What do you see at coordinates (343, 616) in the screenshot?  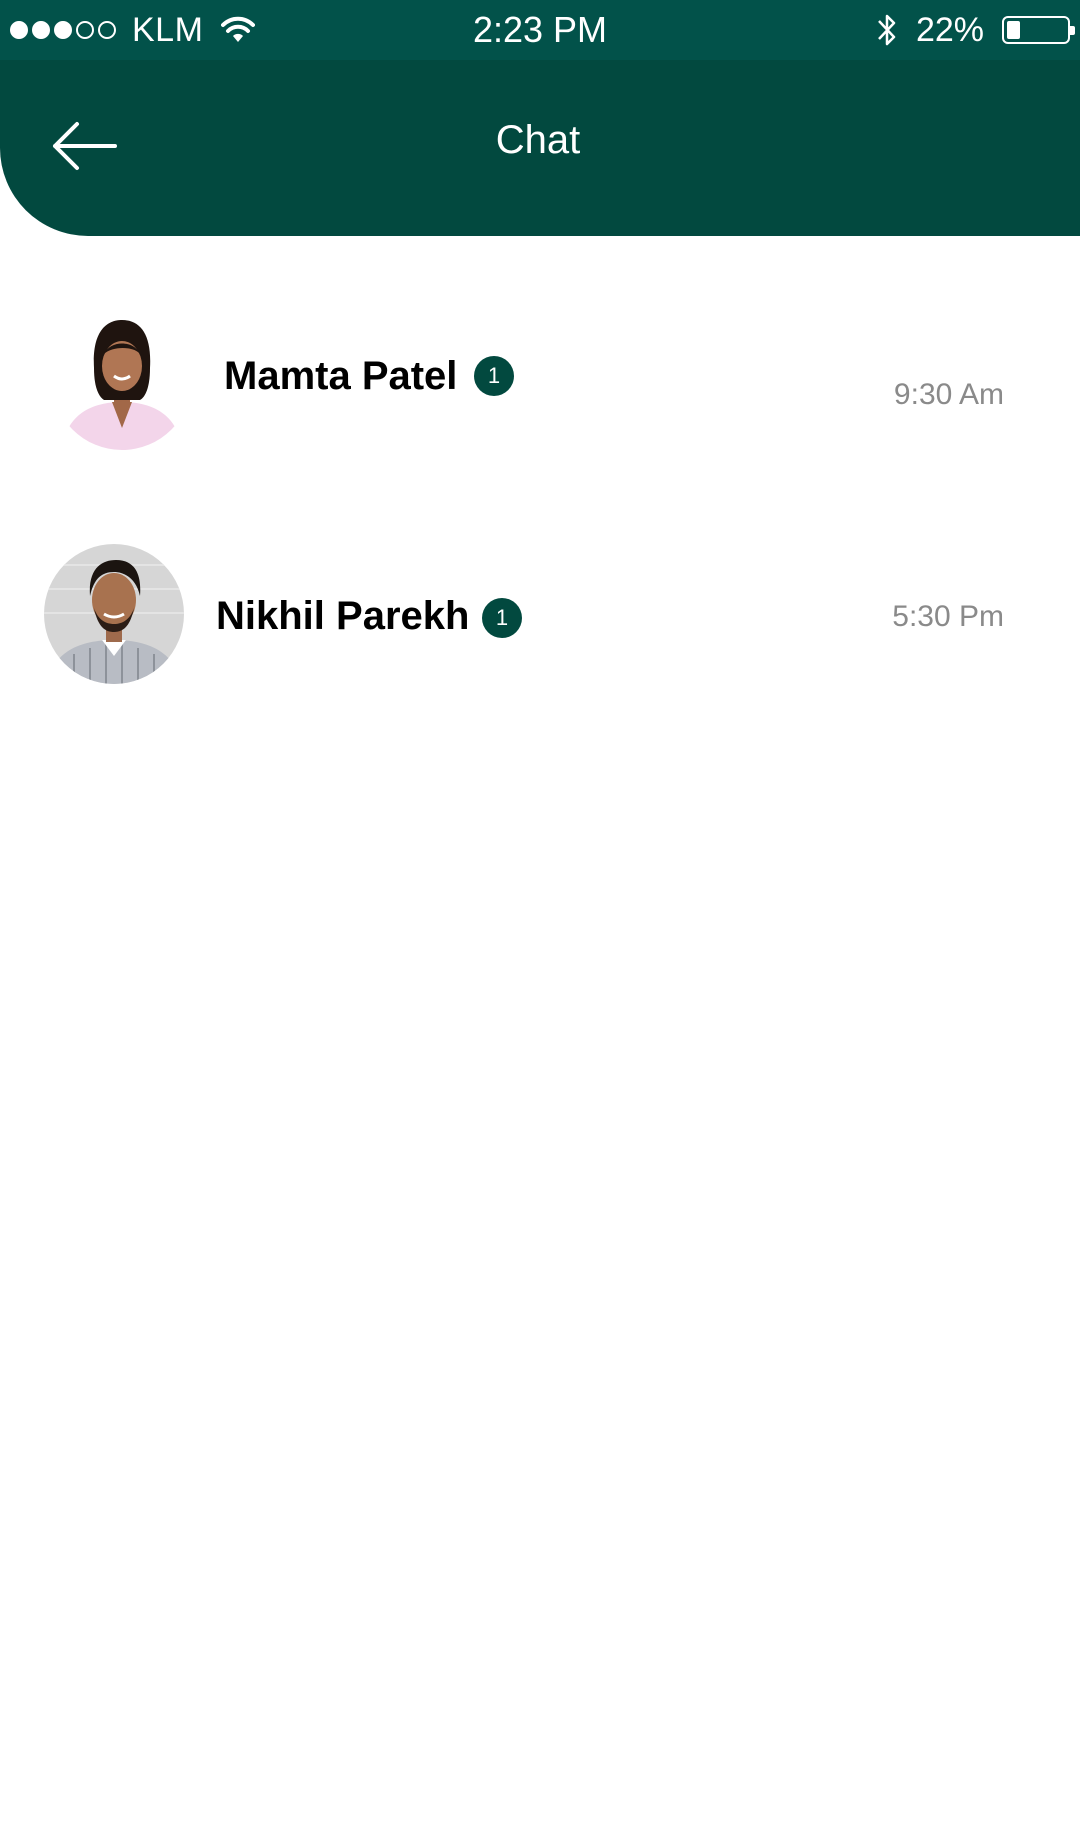 I see `contact-name: Nikhil Parekh` at bounding box center [343, 616].